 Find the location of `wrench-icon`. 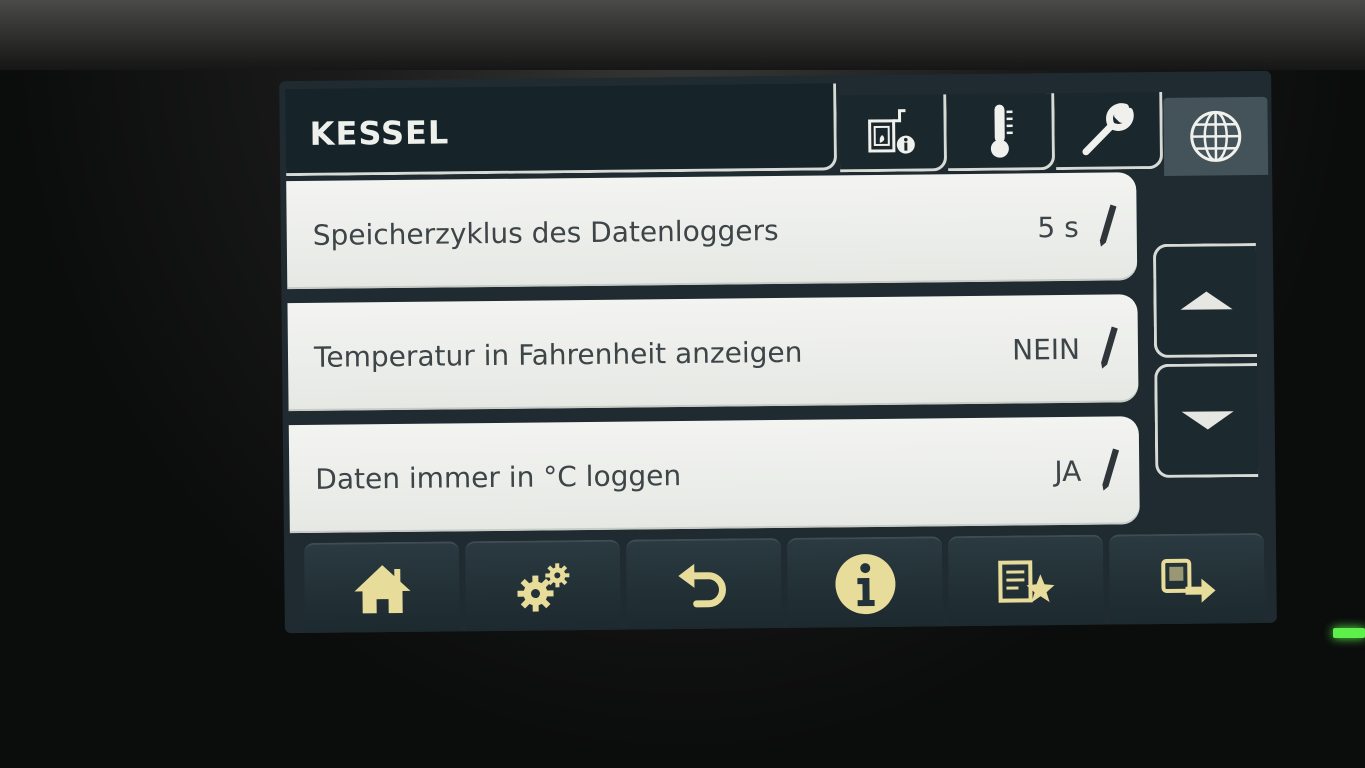

wrench-icon is located at coordinates (1108, 129).